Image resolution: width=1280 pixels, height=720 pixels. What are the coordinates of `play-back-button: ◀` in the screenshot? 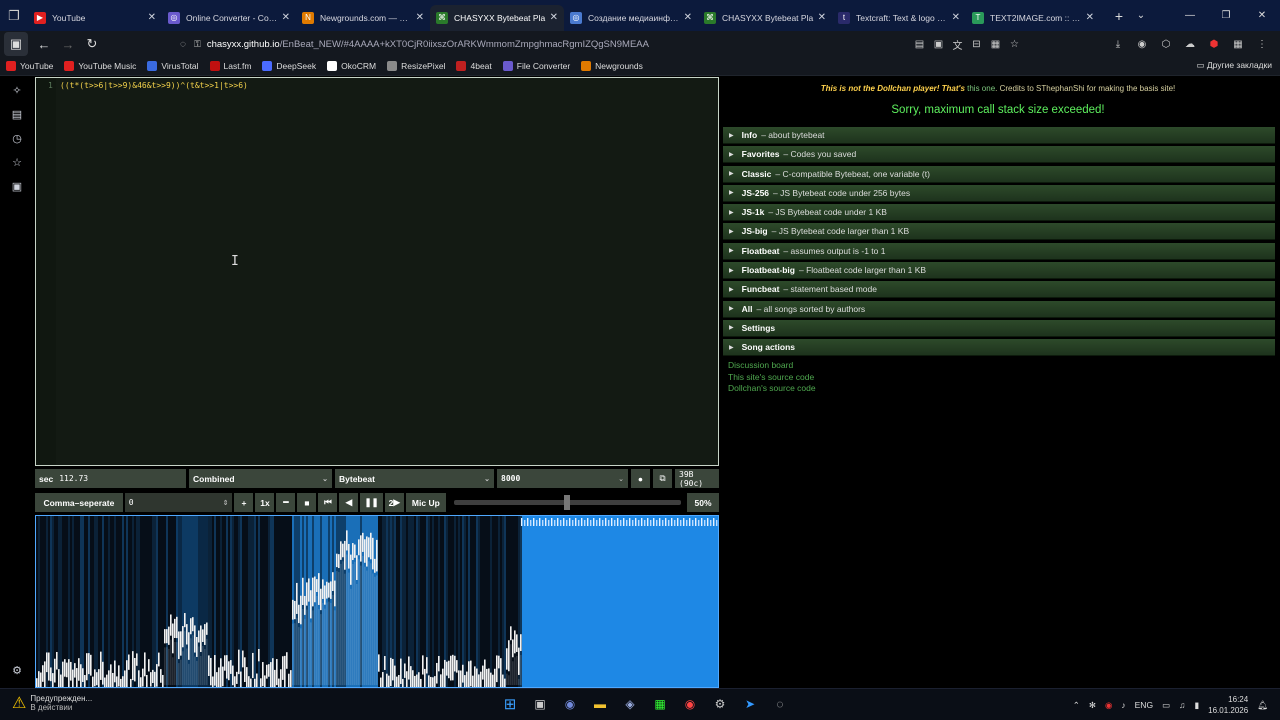 It's located at (349, 502).